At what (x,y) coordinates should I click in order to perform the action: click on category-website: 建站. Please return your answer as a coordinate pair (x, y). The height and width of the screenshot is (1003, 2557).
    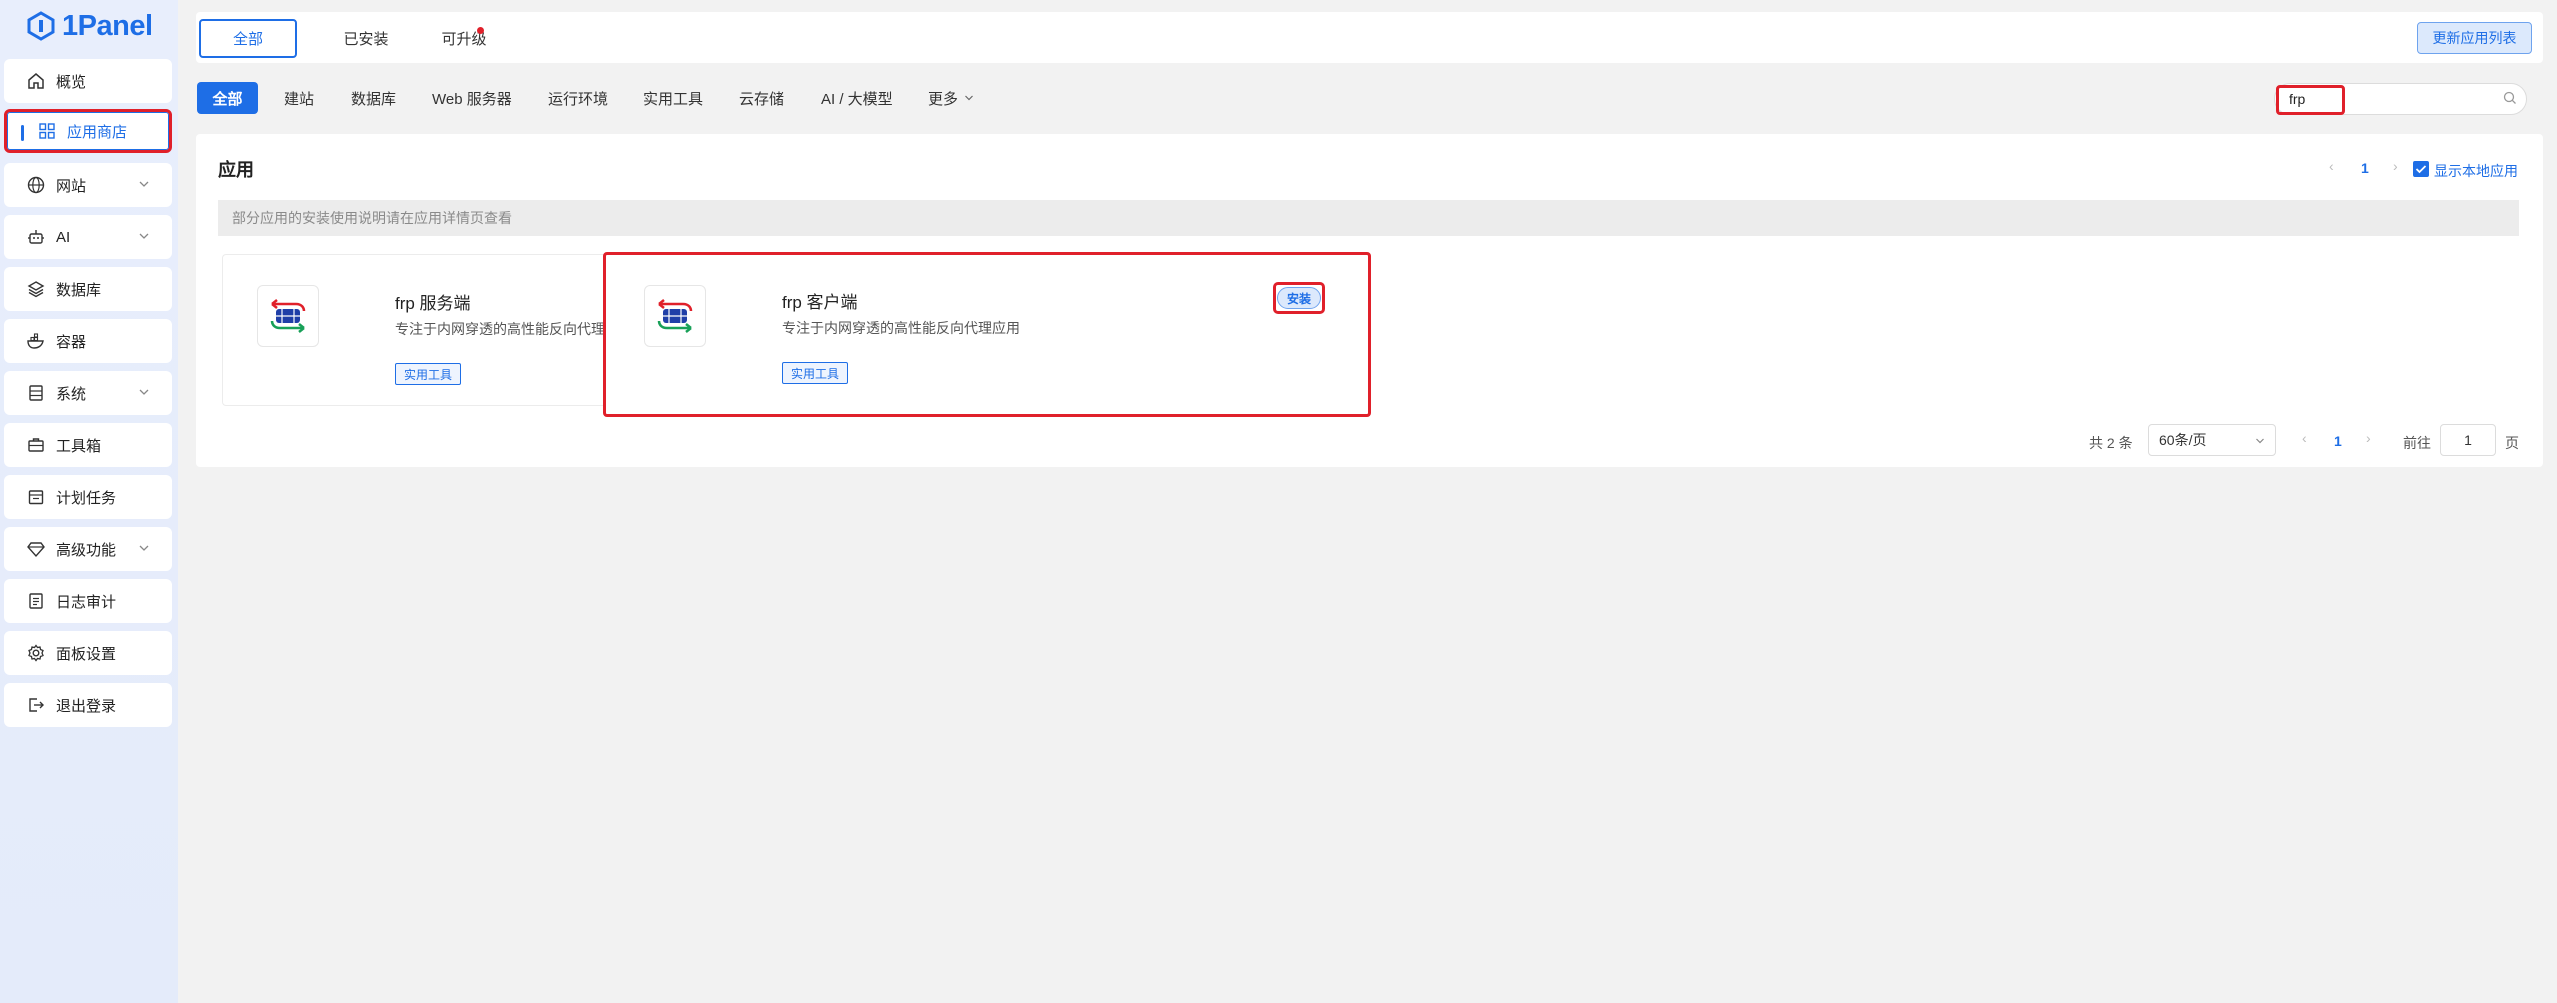
    Looking at the image, I should click on (299, 98).